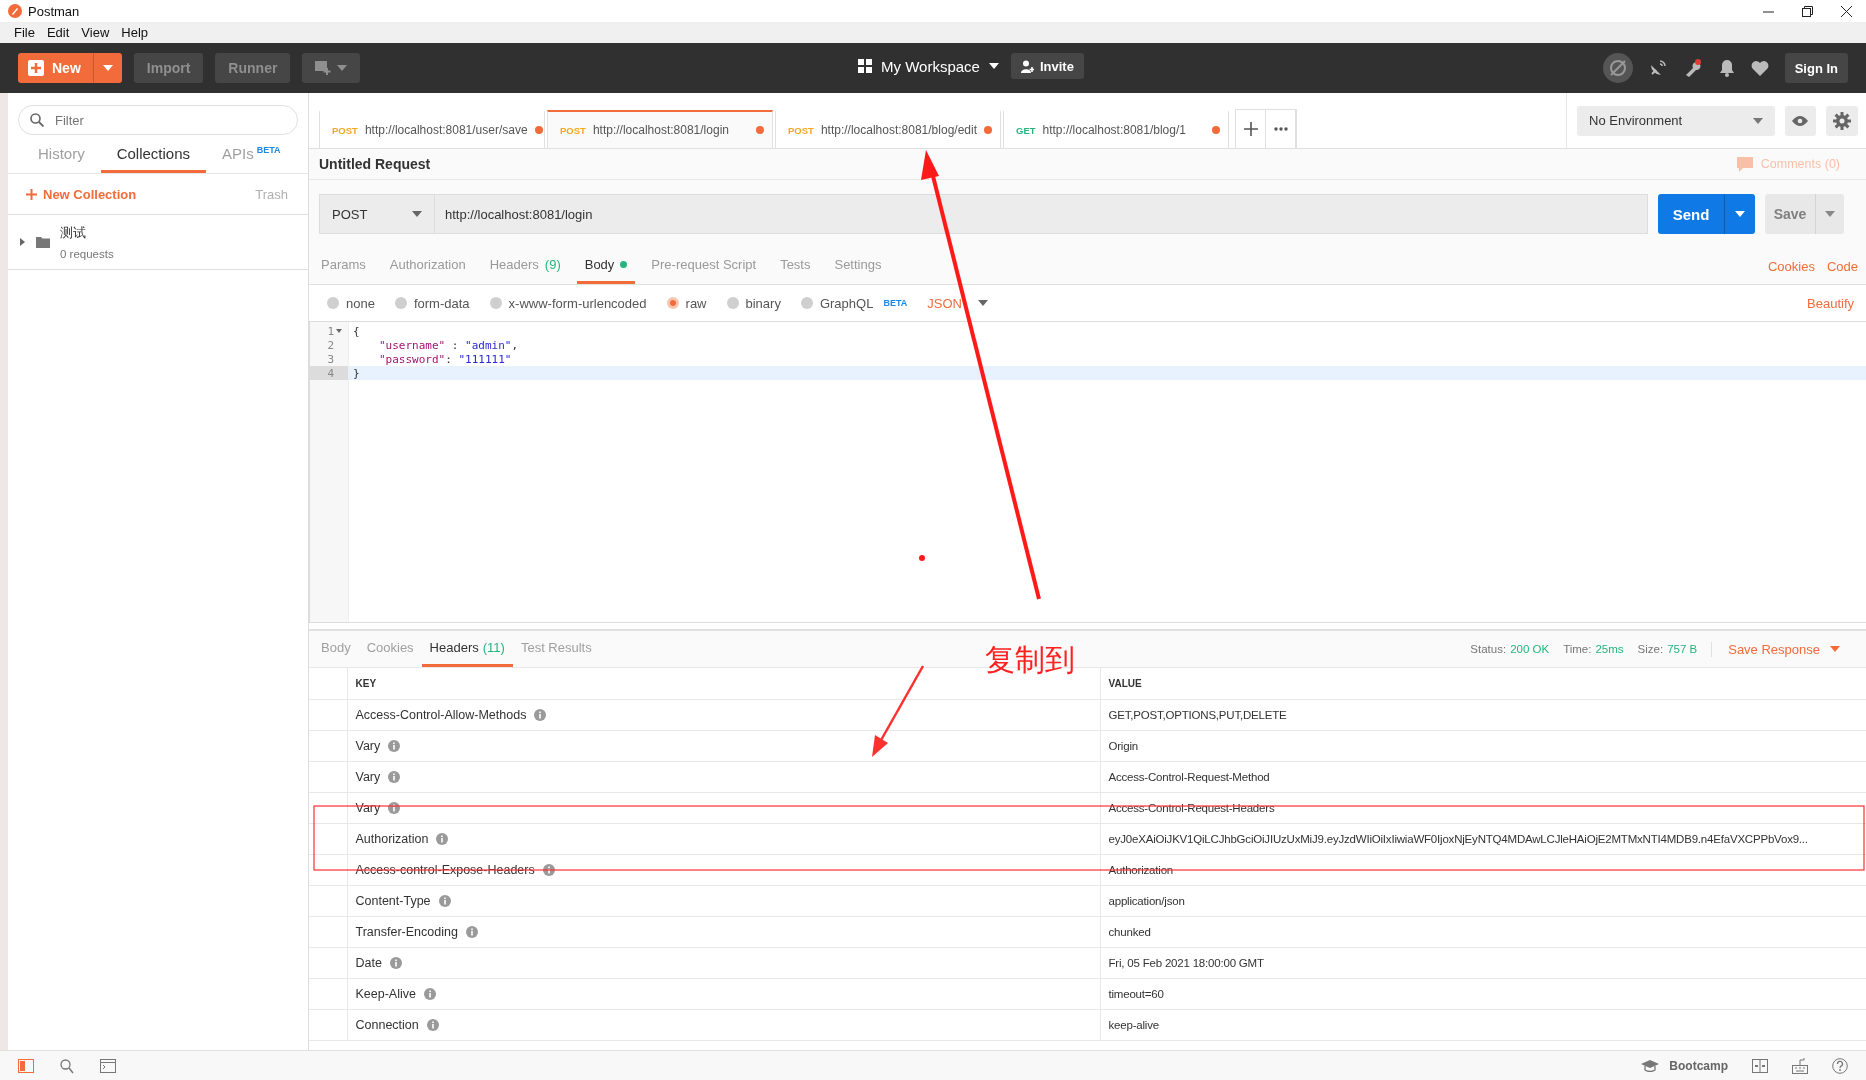 This screenshot has height=1080, width=1866. I want to click on sidebar-tab: Collections, so click(153, 155).